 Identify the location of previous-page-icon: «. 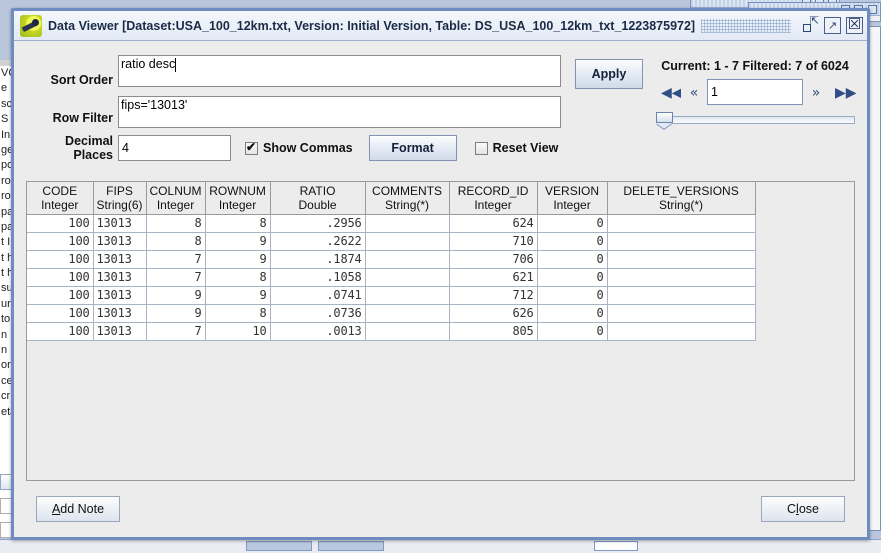
(694, 92).